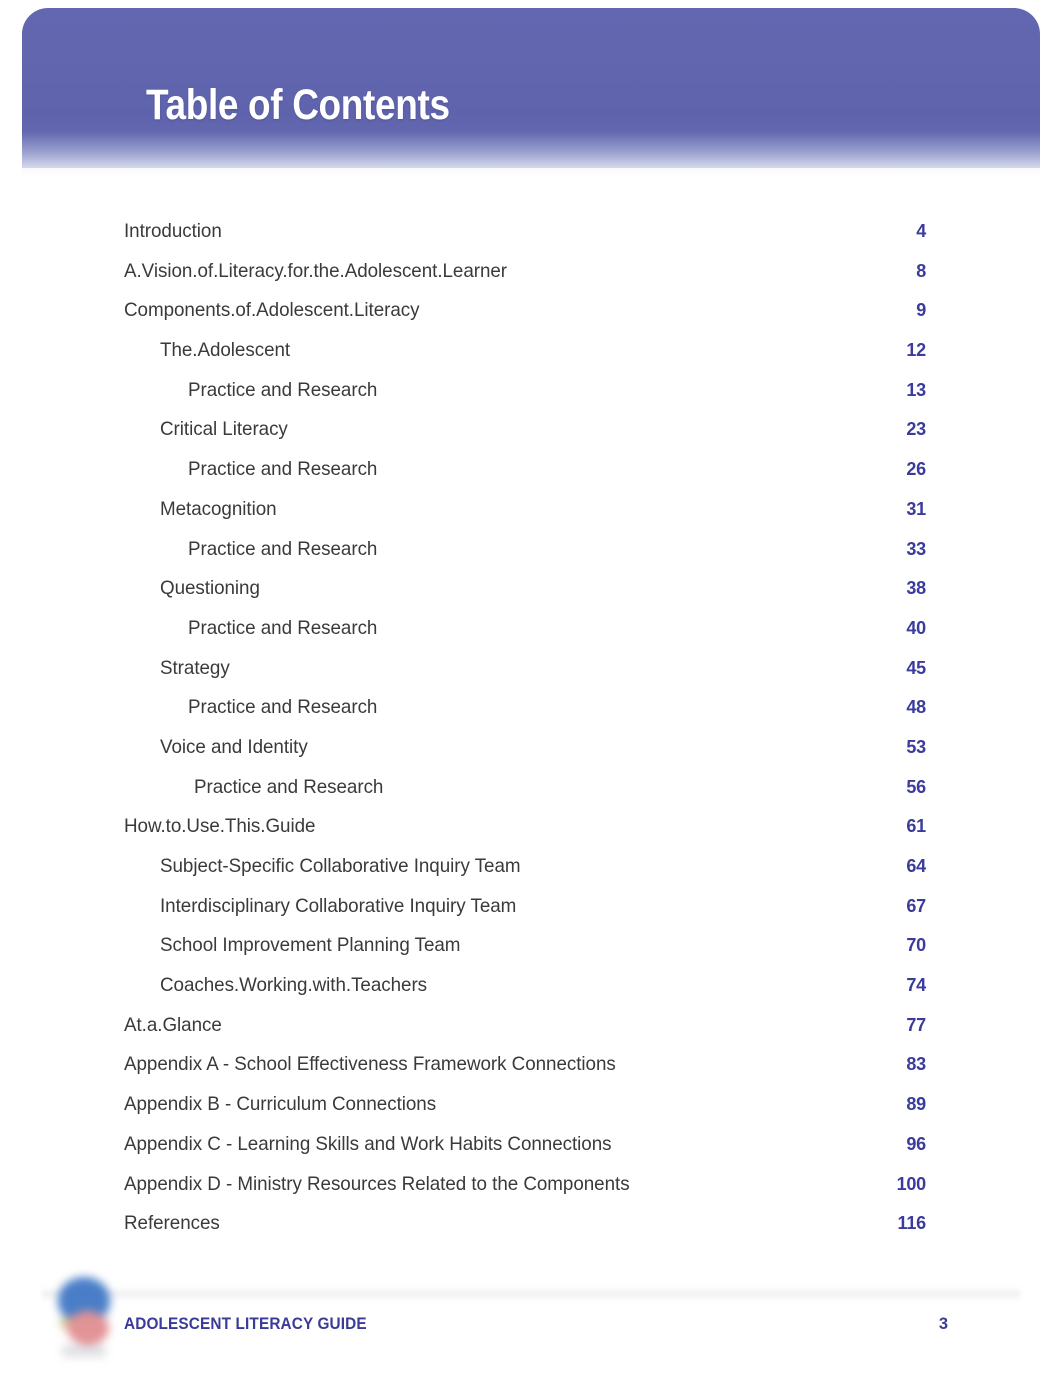  I want to click on toc-entry-page-number: 96, so click(916, 1143).